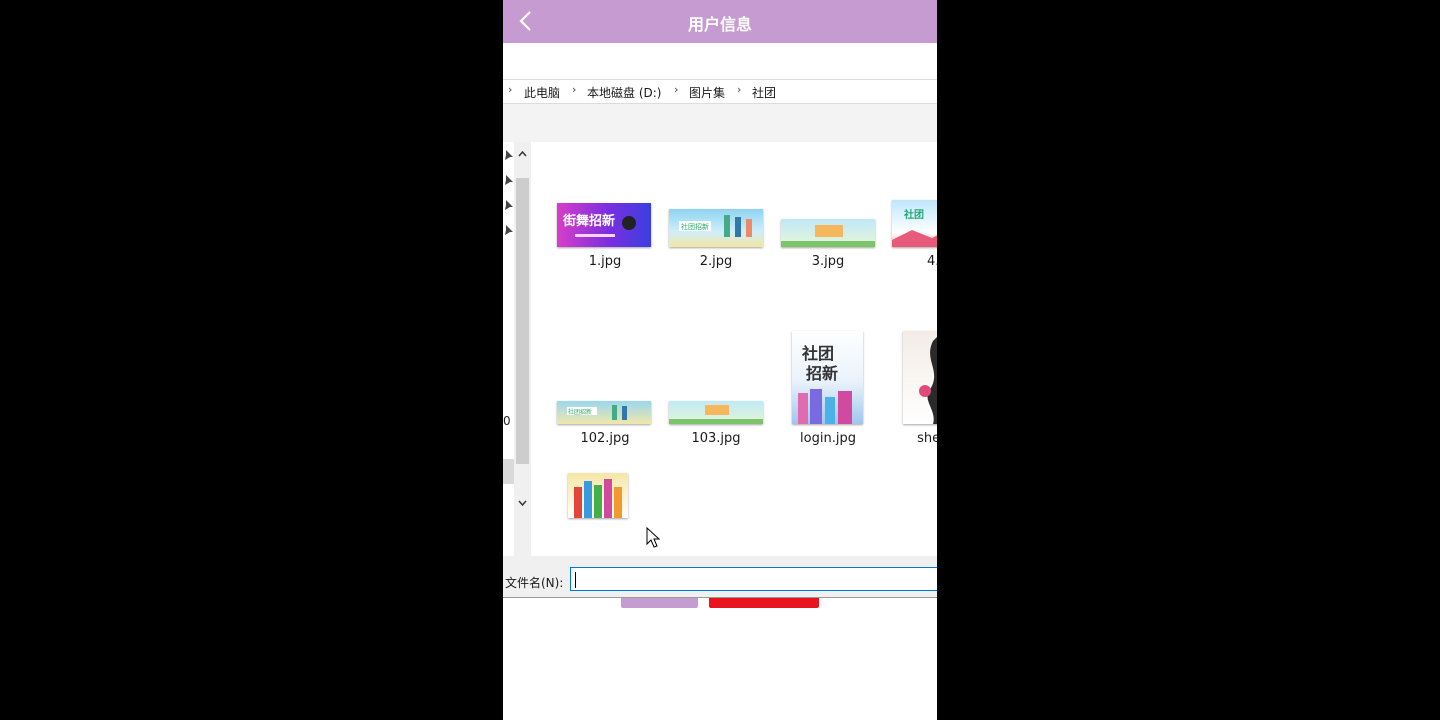  What do you see at coordinates (753, 579) in the screenshot?
I see `filename-input` at bounding box center [753, 579].